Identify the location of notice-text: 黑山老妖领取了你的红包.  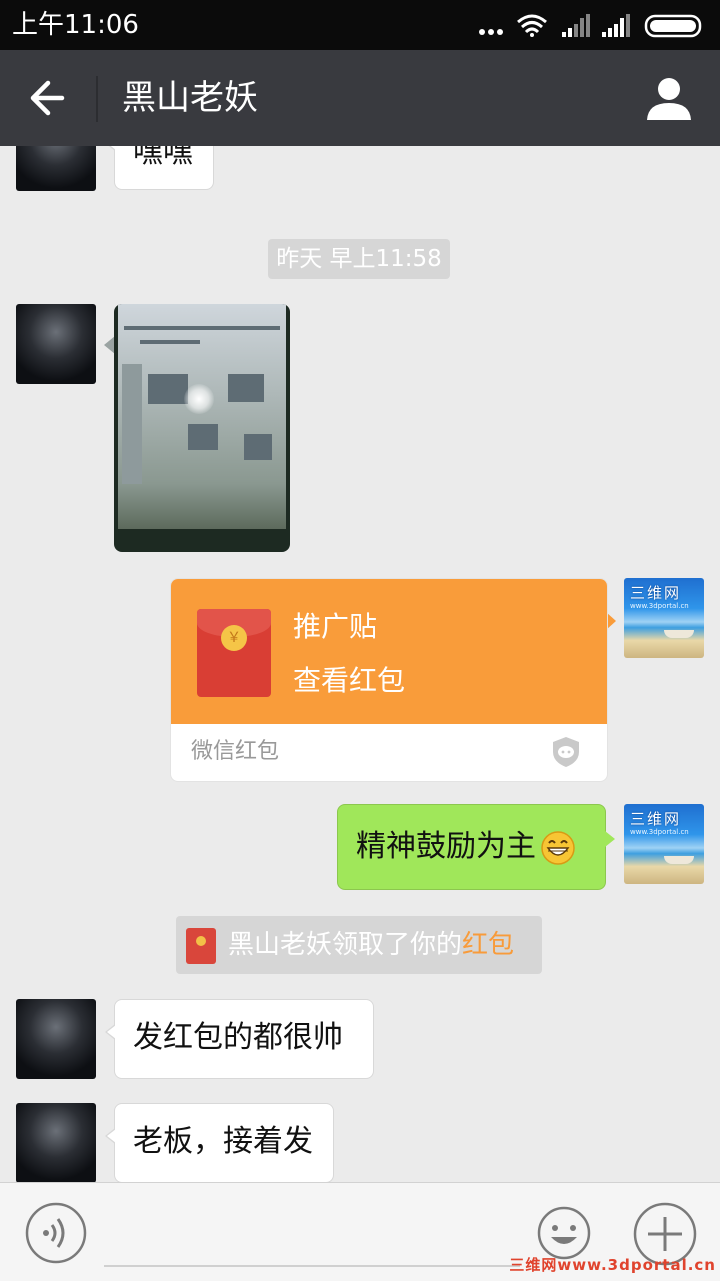
(371, 945).